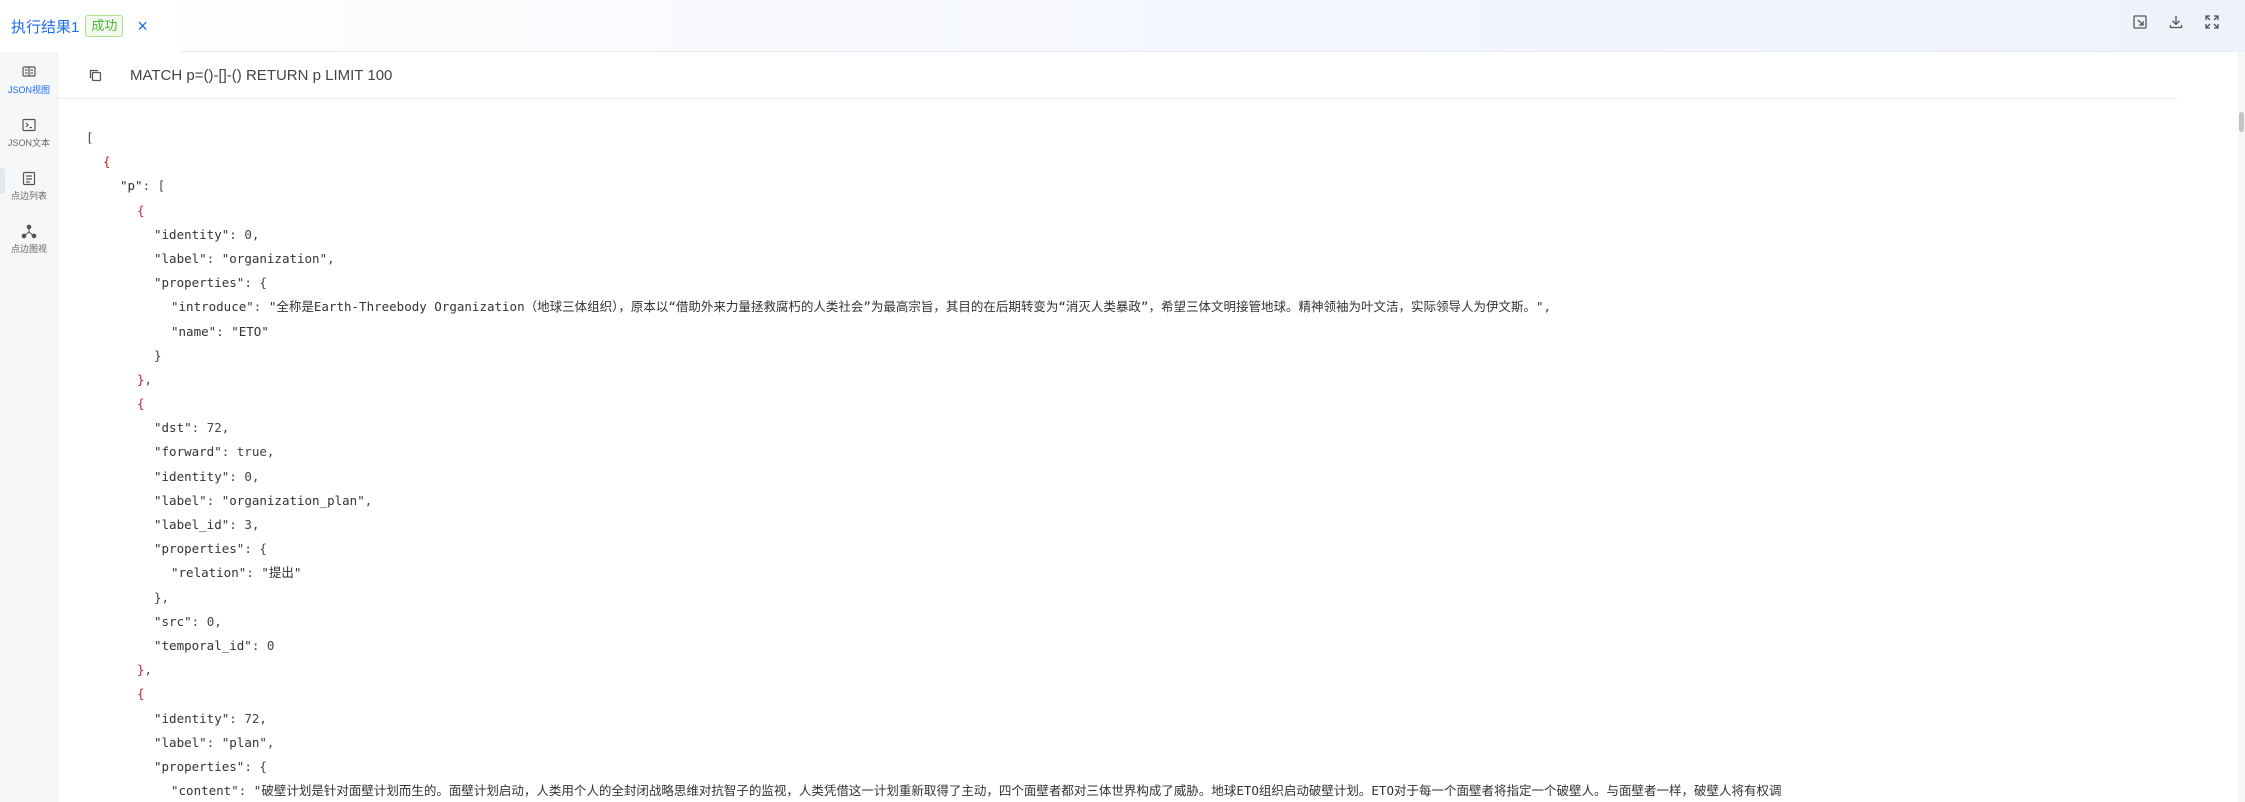 This screenshot has height=802, width=2245. What do you see at coordinates (45, 27) in the screenshot?
I see `tab-title: 执行结果1` at bounding box center [45, 27].